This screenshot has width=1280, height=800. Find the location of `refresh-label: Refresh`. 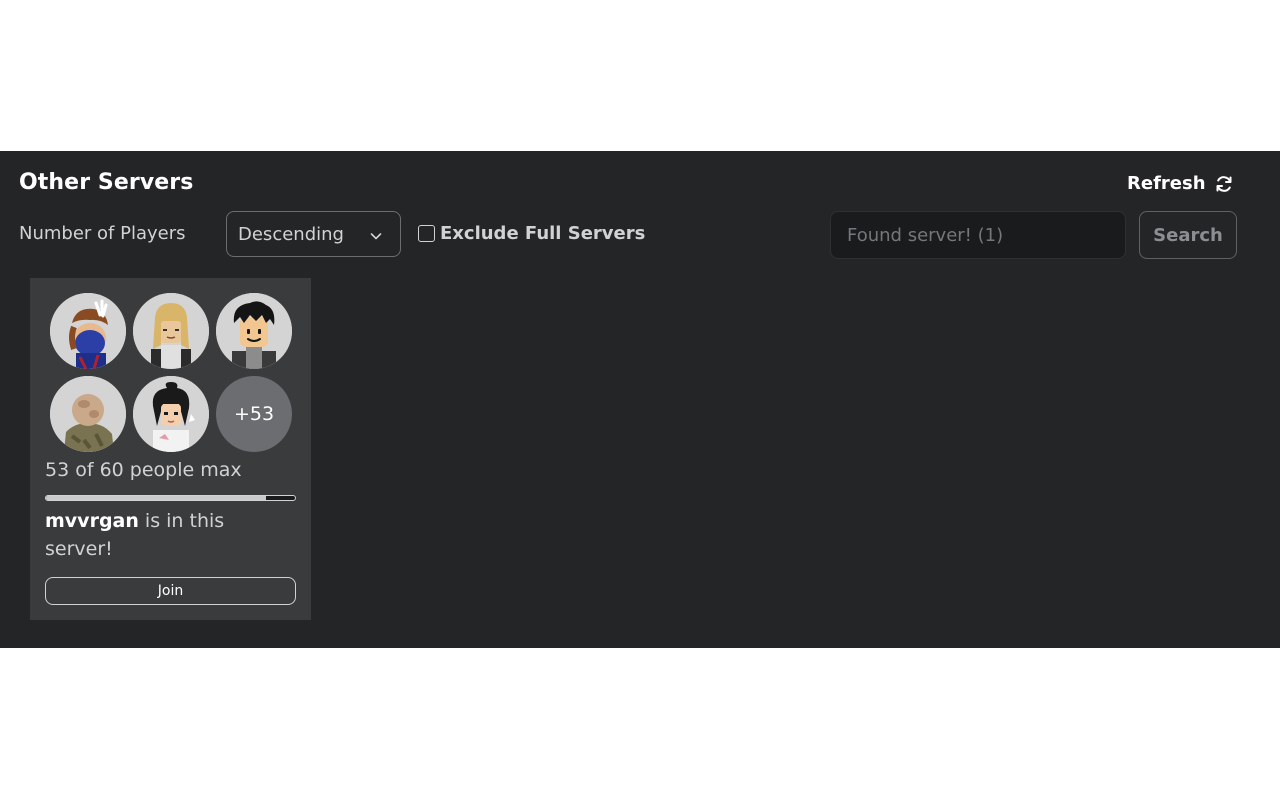

refresh-label: Refresh is located at coordinates (1166, 183).